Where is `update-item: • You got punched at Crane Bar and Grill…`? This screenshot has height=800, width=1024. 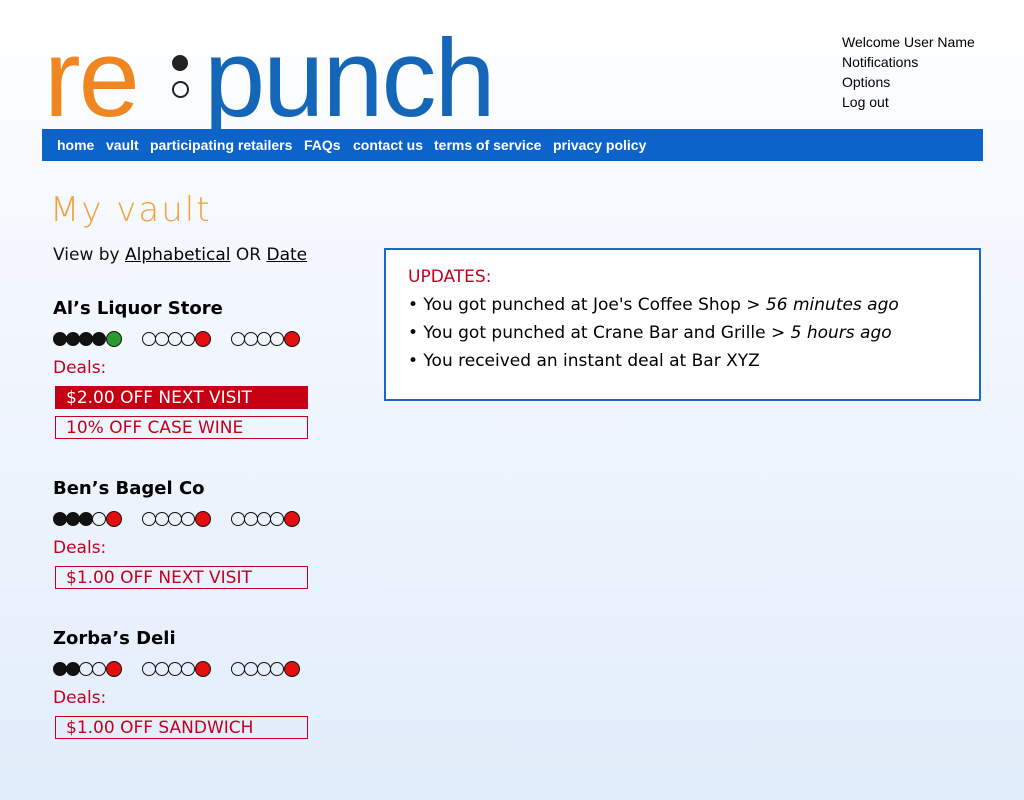
update-item: • You got punched at Crane Bar and Grill… is located at coordinates (650, 333).